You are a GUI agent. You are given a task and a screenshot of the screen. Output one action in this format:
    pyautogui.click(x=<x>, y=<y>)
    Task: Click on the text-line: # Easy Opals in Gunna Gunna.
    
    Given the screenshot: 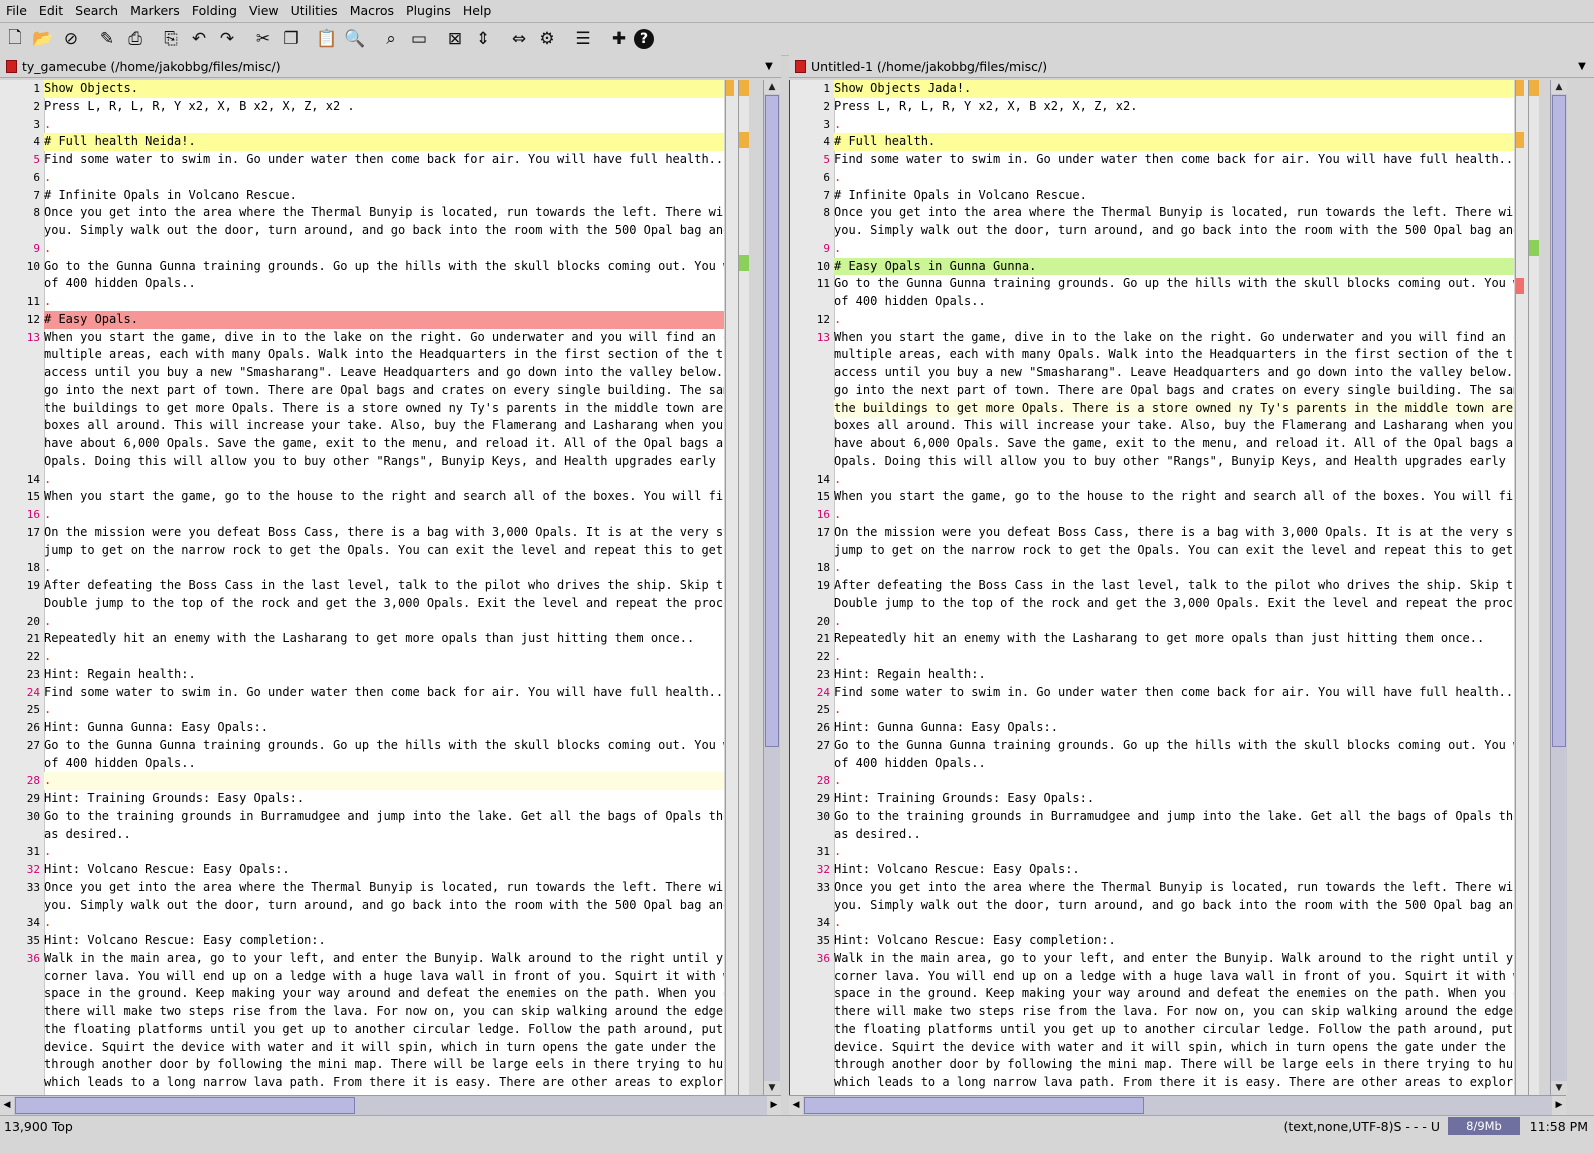 What is the action you would take?
    pyautogui.click(x=1174, y=266)
    